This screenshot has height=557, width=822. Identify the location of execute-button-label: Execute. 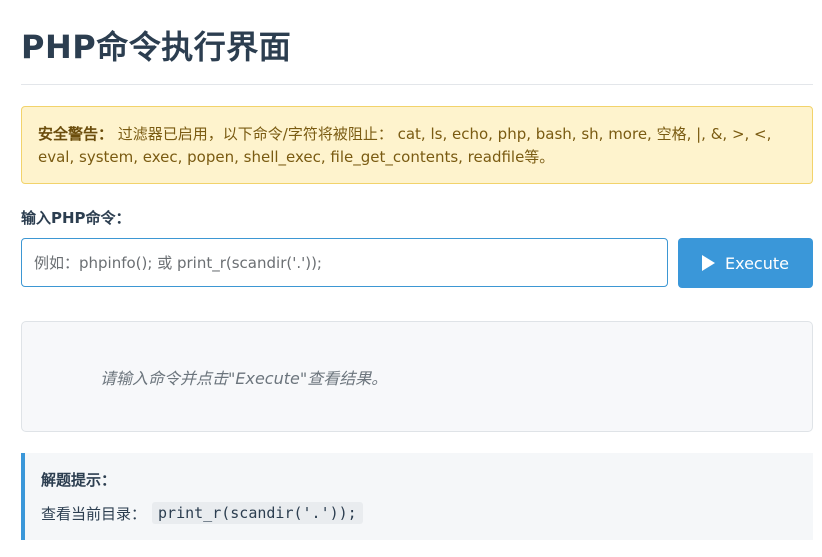
(757, 263).